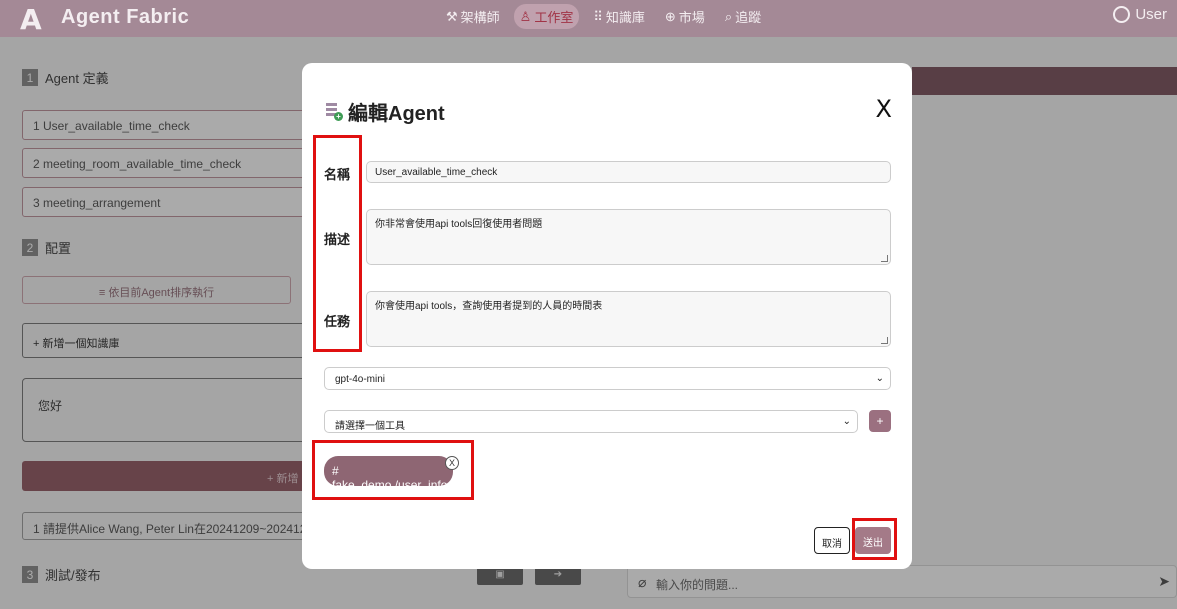  Describe the element at coordinates (125, 17) in the screenshot. I see `brand-name: Agent Fabric` at that location.